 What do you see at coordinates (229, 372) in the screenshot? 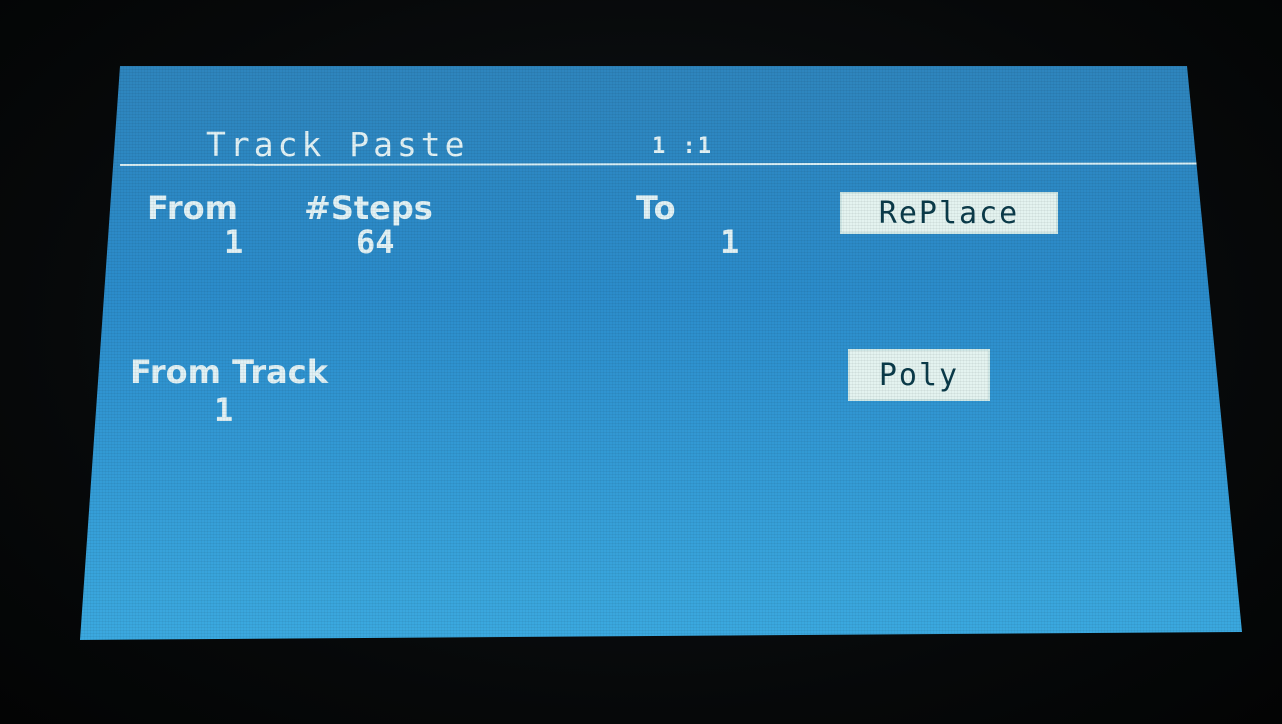
I see `from-track-label: From Track` at bounding box center [229, 372].